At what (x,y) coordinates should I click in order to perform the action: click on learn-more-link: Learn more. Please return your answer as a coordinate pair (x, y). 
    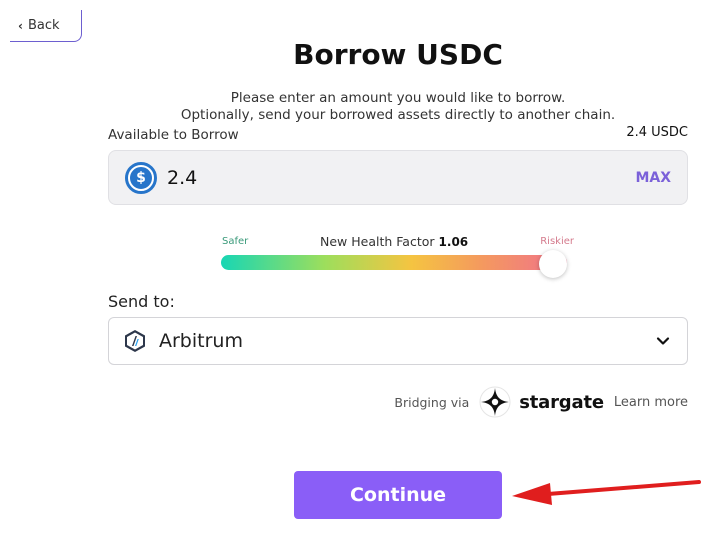
    Looking at the image, I should click on (651, 402).